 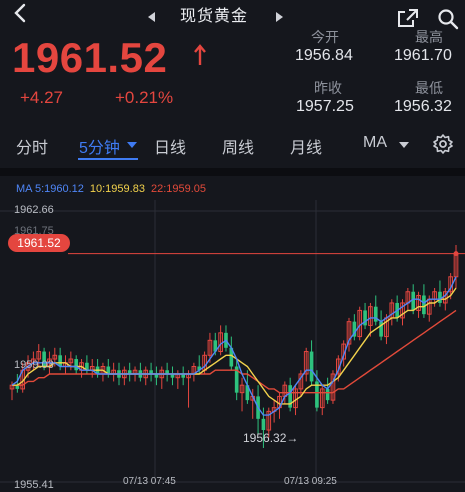 I want to click on prev-close-label: 昨收, so click(x=328, y=88).